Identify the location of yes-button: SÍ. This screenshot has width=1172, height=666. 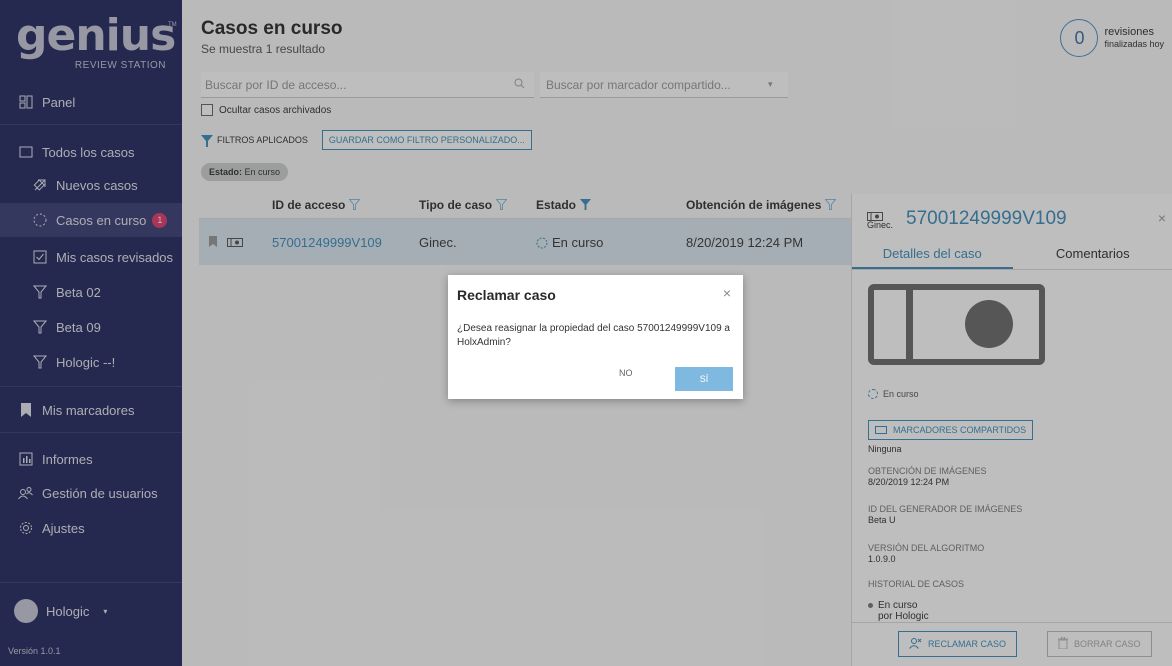
(704, 379).